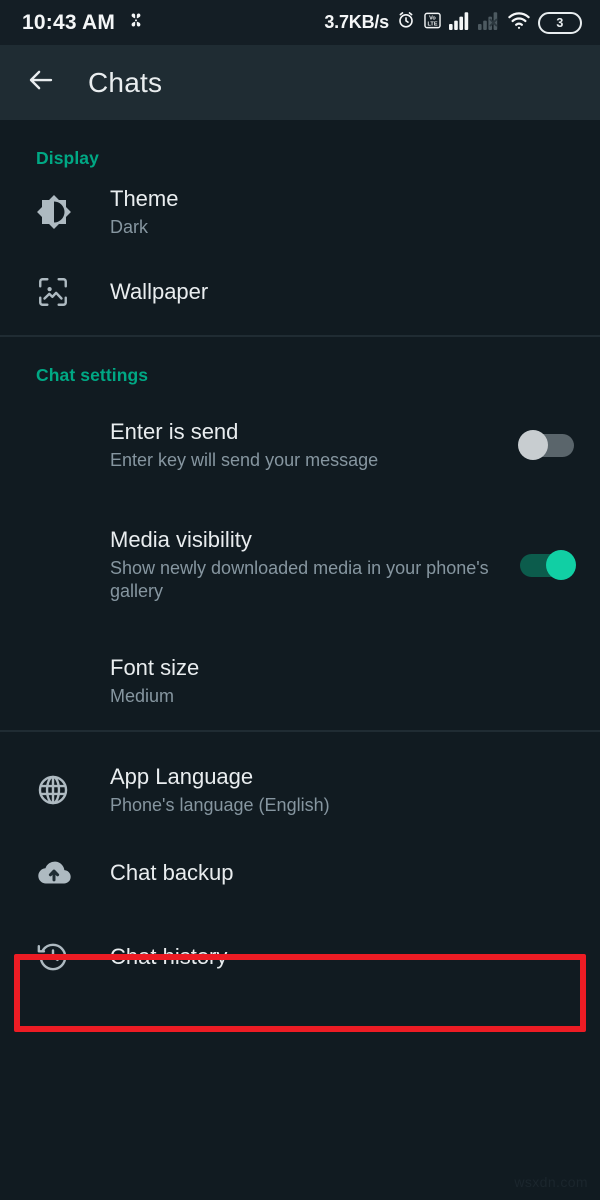  What do you see at coordinates (300, 22) in the screenshot?
I see `status-bar: 10:43 AM 3.7KB/s Vo LTE 3` at bounding box center [300, 22].